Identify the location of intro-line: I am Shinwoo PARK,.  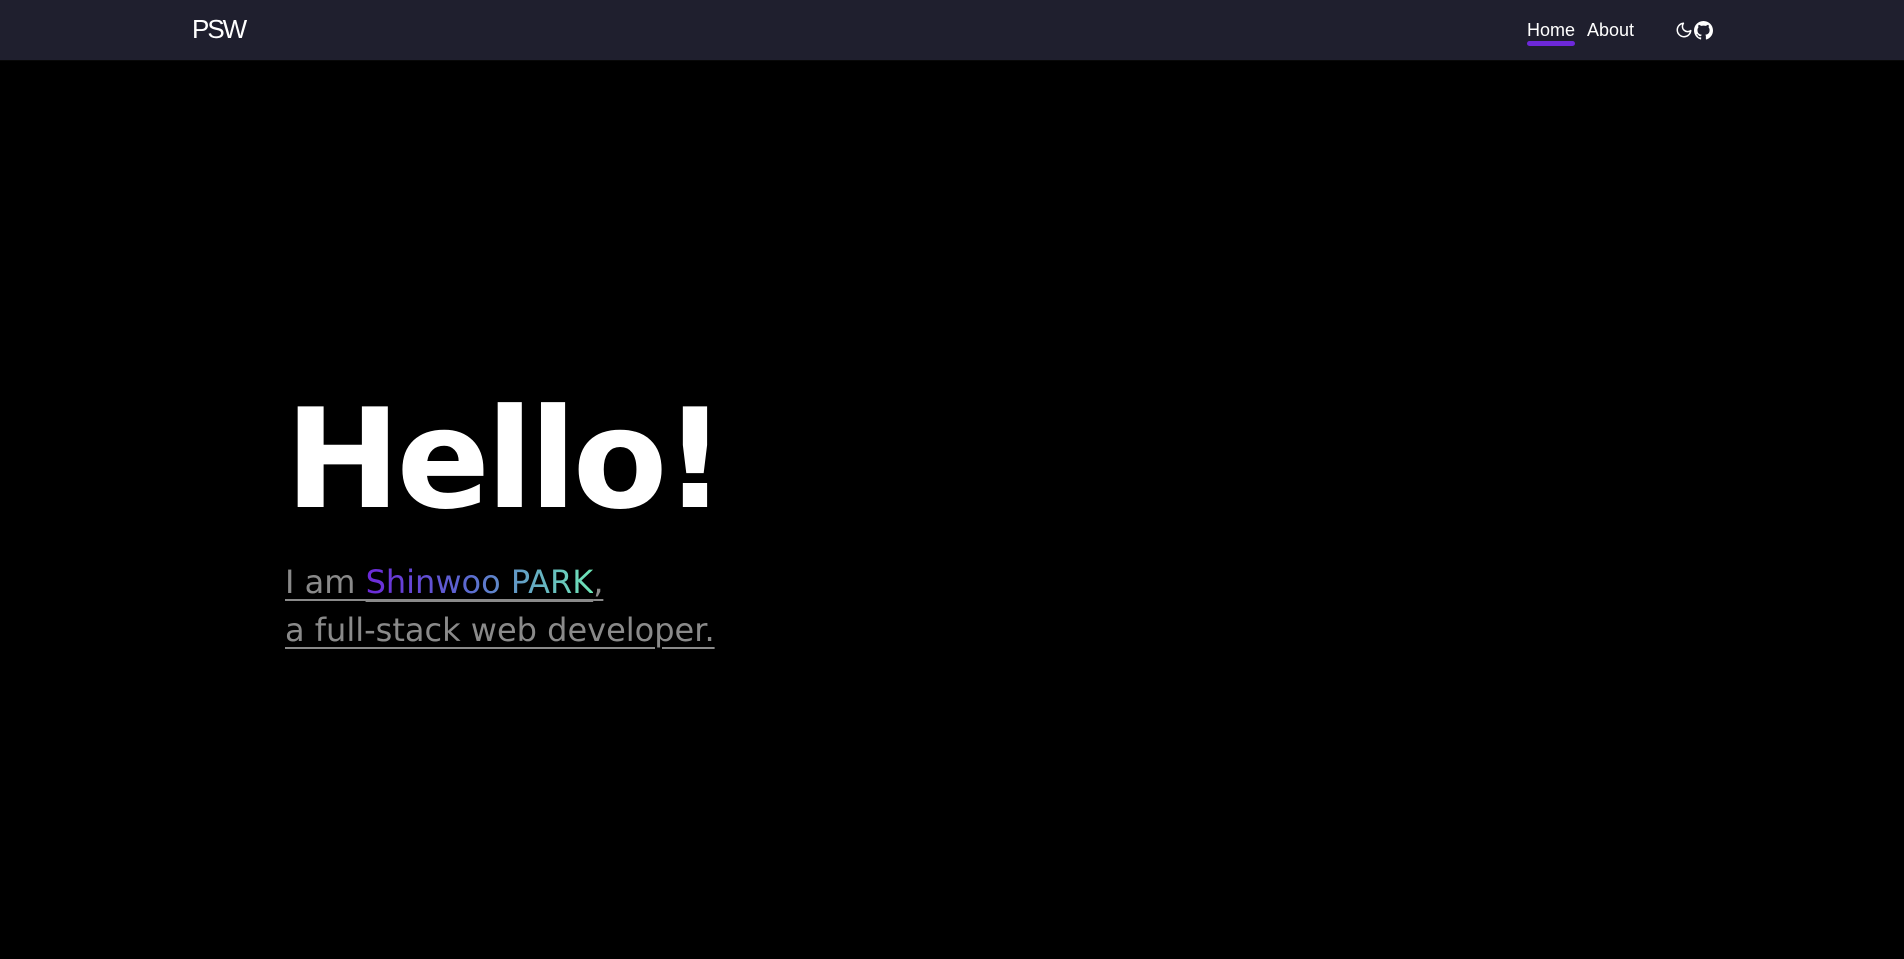
(500, 582).